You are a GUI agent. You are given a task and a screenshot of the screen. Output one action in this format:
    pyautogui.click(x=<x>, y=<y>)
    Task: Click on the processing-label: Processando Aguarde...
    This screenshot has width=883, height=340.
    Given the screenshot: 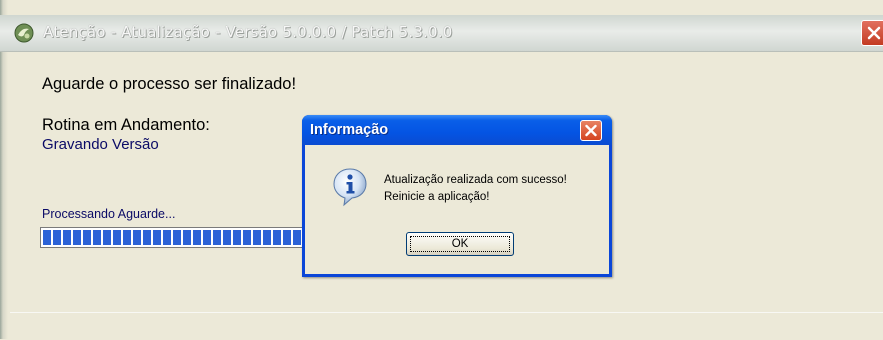 What is the action you would take?
    pyautogui.click(x=109, y=214)
    